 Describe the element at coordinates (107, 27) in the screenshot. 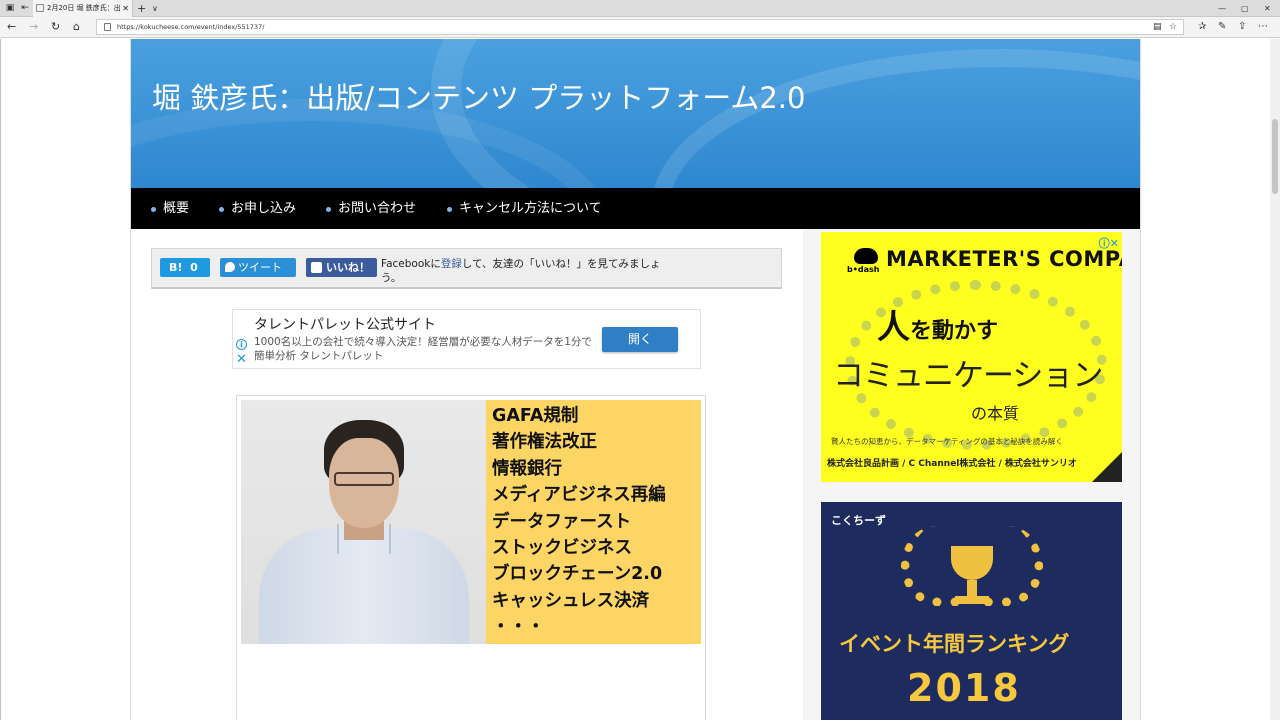

I see `lock-icon` at that location.